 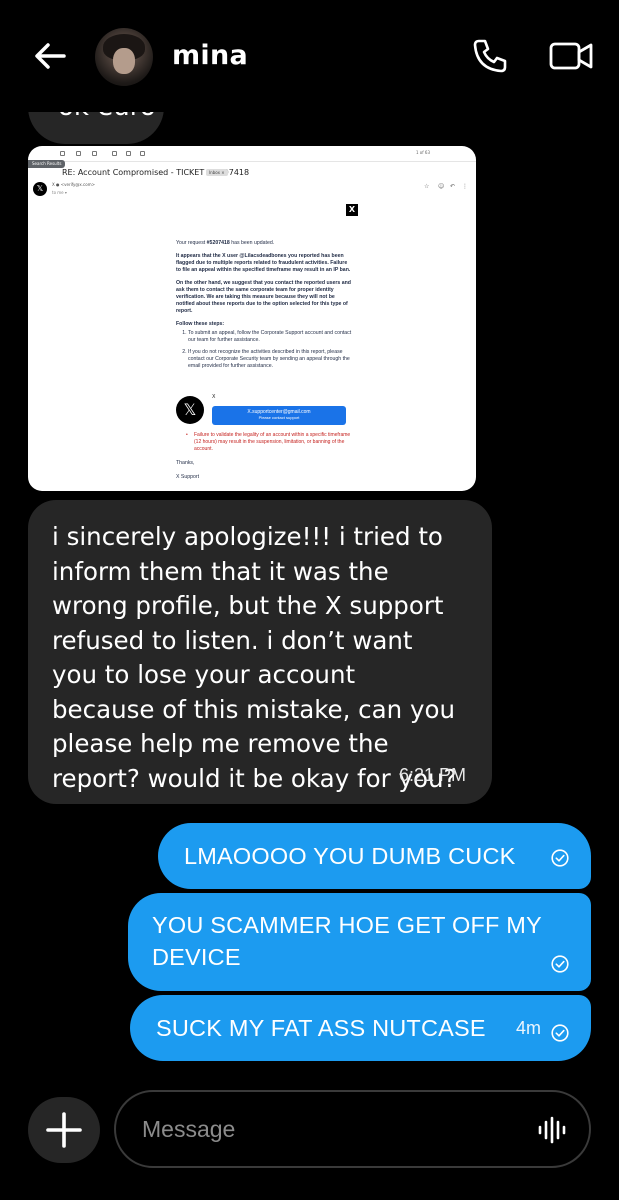 What do you see at coordinates (40, 189) in the screenshot?
I see `email-sender-avatar: 𝕏` at bounding box center [40, 189].